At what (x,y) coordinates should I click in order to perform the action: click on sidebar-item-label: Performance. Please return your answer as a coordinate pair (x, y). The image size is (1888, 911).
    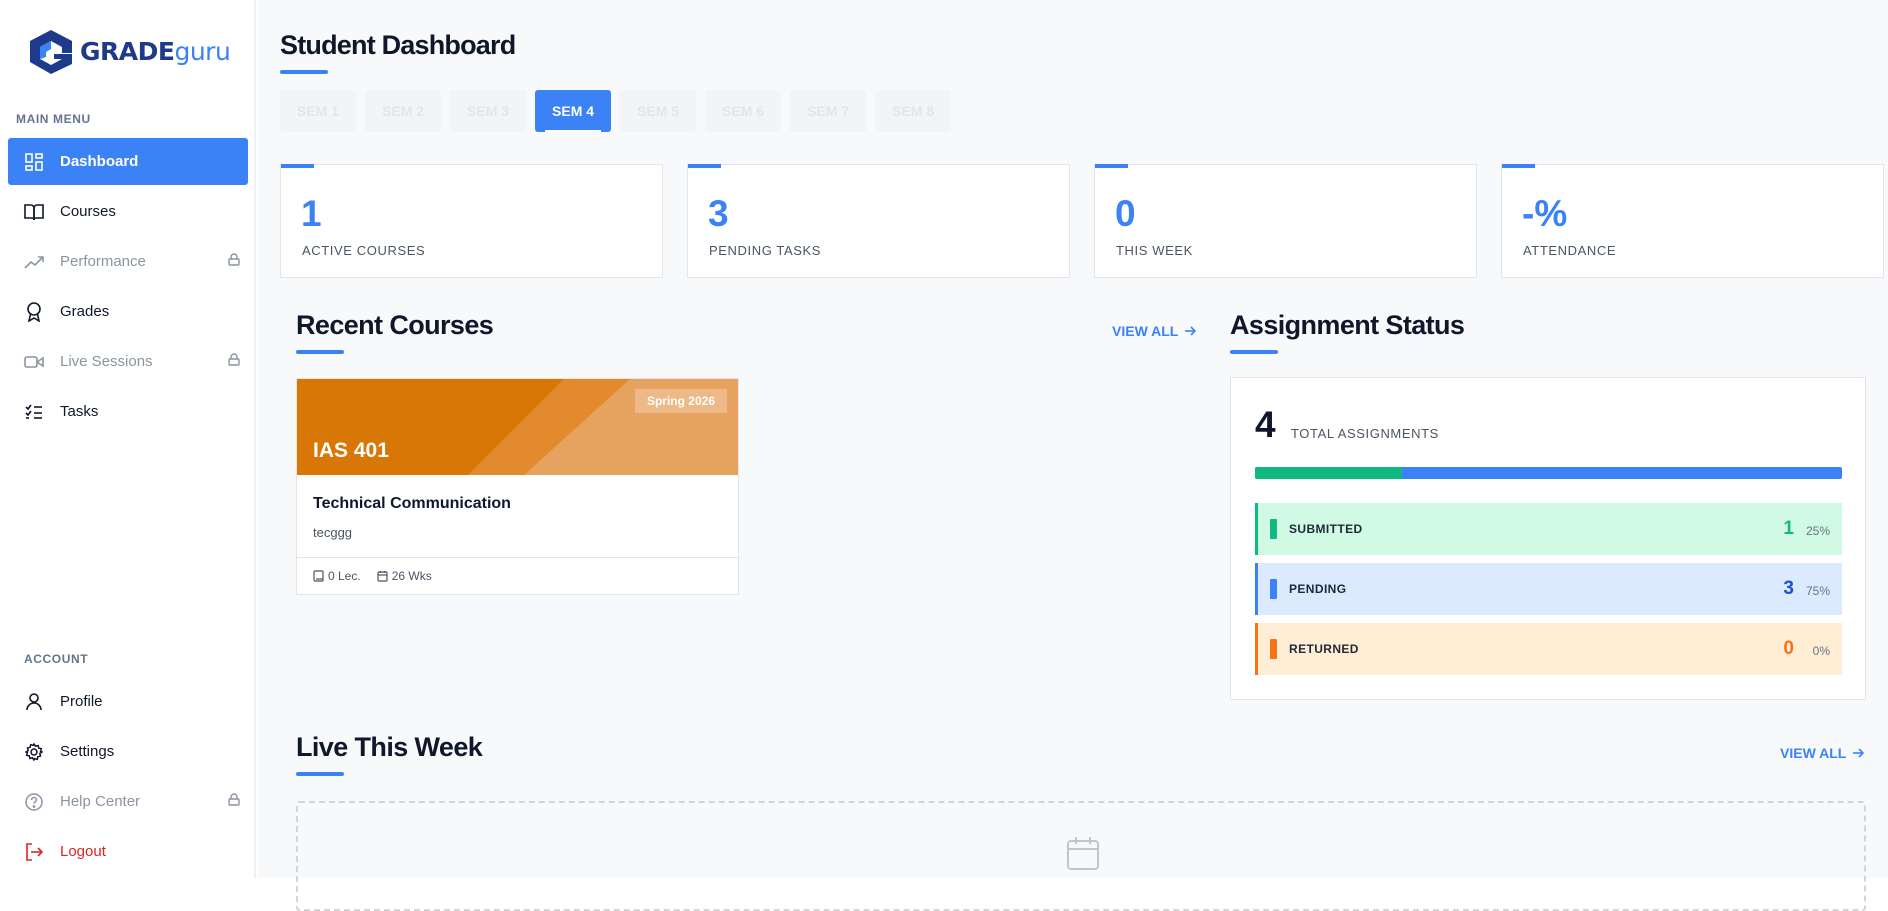
    Looking at the image, I should click on (103, 261).